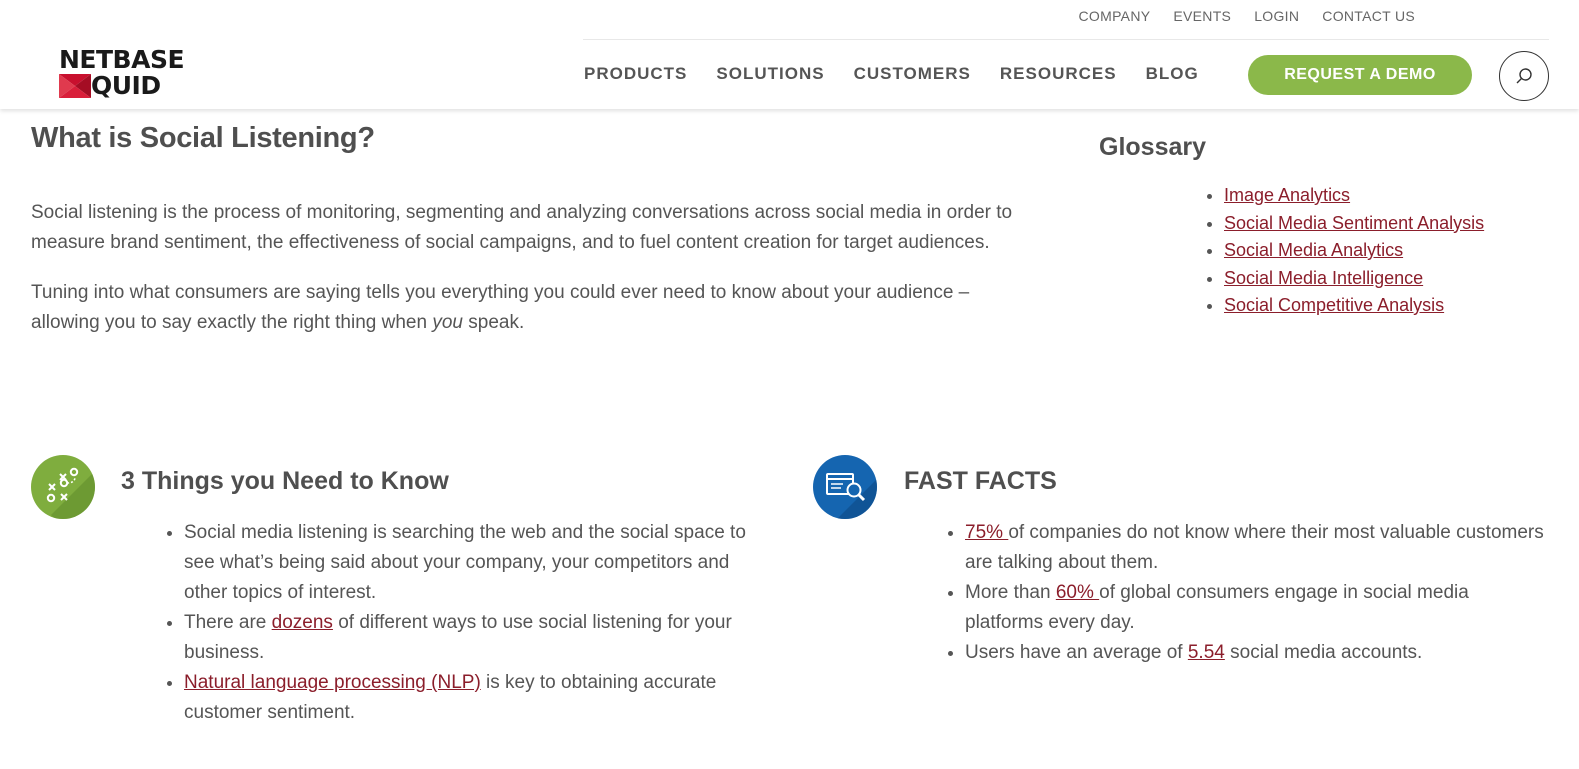 Image resolution: width=1579 pixels, height=769 pixels. I want to click on nav-customers: CUSTOMERS, so click(912, 74).